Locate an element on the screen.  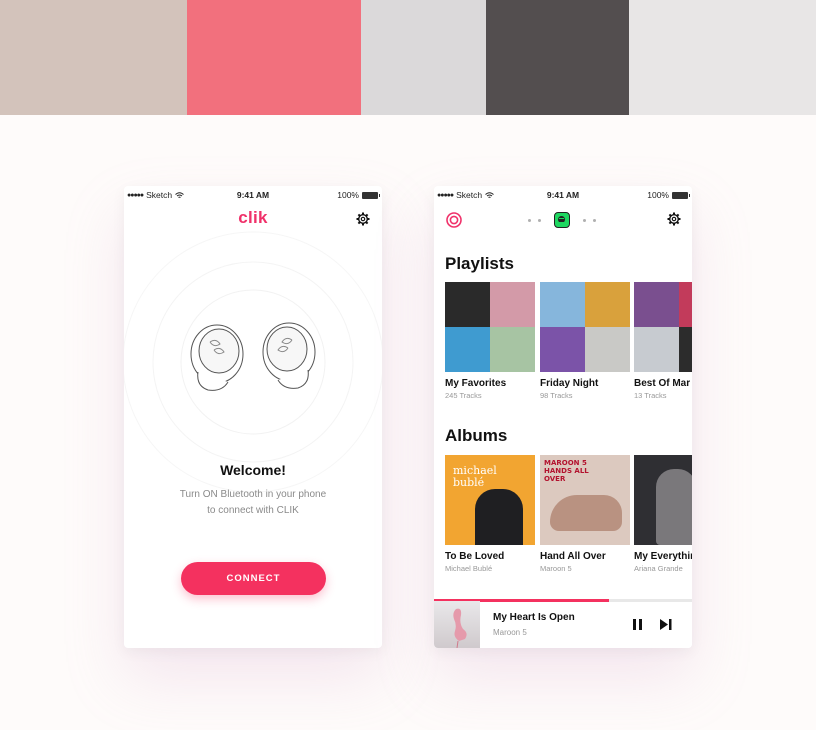
album-title: To Be Loved is located at coordinates (475, 556).